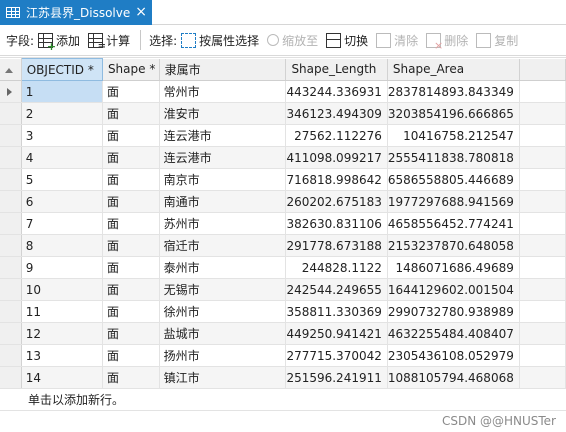 Image resolution: width=566 pixels, height=432 pixels. Describe the element at coordinates (497, 40) in the screenshot. I see `copy-button: 复制` at that location.